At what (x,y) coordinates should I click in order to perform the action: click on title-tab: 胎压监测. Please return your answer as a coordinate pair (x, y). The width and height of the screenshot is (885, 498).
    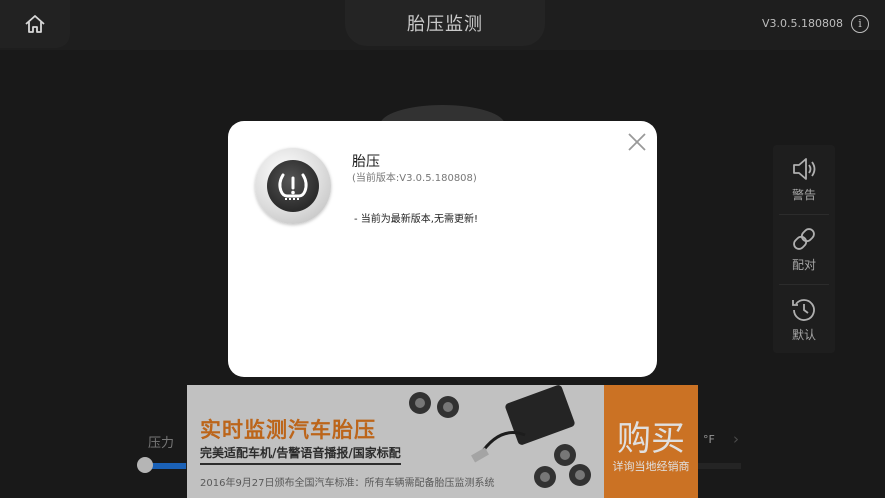
    Looking at the image, I should click on (445, 23).